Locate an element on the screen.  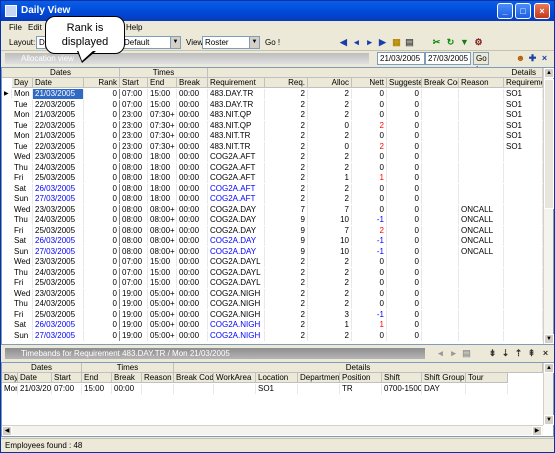
cell-req: 483.NIT.TR is located at coordinates (236, 136).